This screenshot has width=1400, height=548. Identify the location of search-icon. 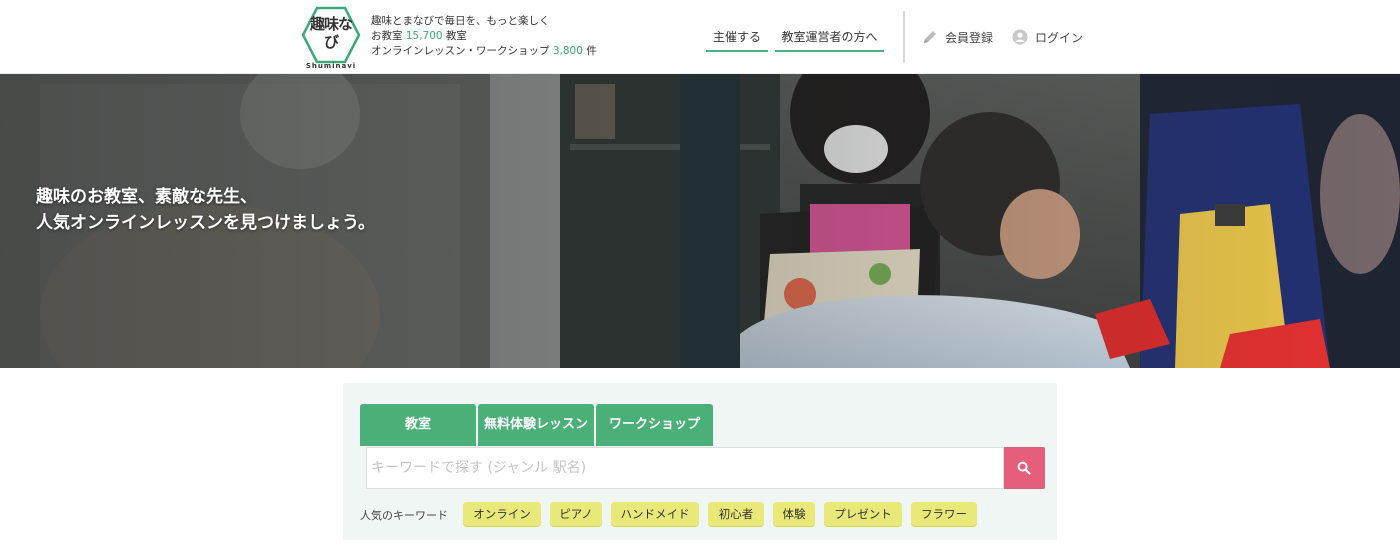
(1024, 468).